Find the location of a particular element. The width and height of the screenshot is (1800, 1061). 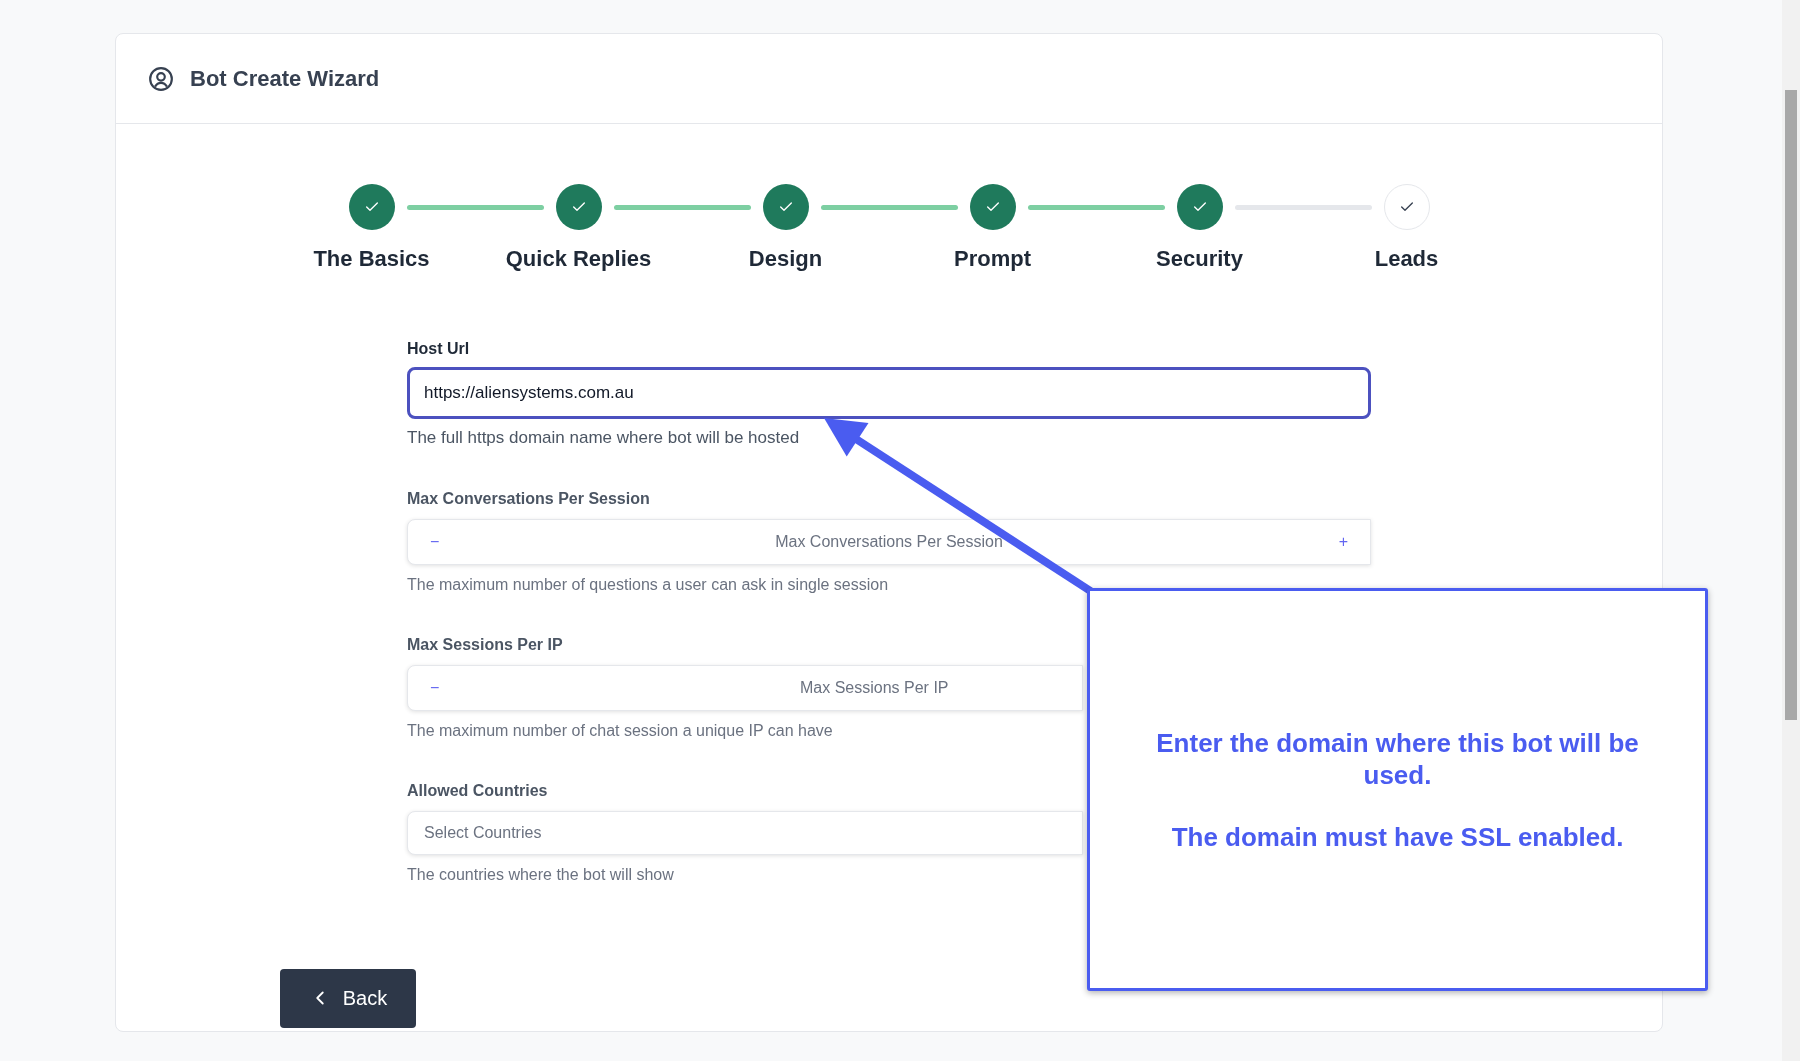

step-label: Security is located at coordinates (1199, 259).